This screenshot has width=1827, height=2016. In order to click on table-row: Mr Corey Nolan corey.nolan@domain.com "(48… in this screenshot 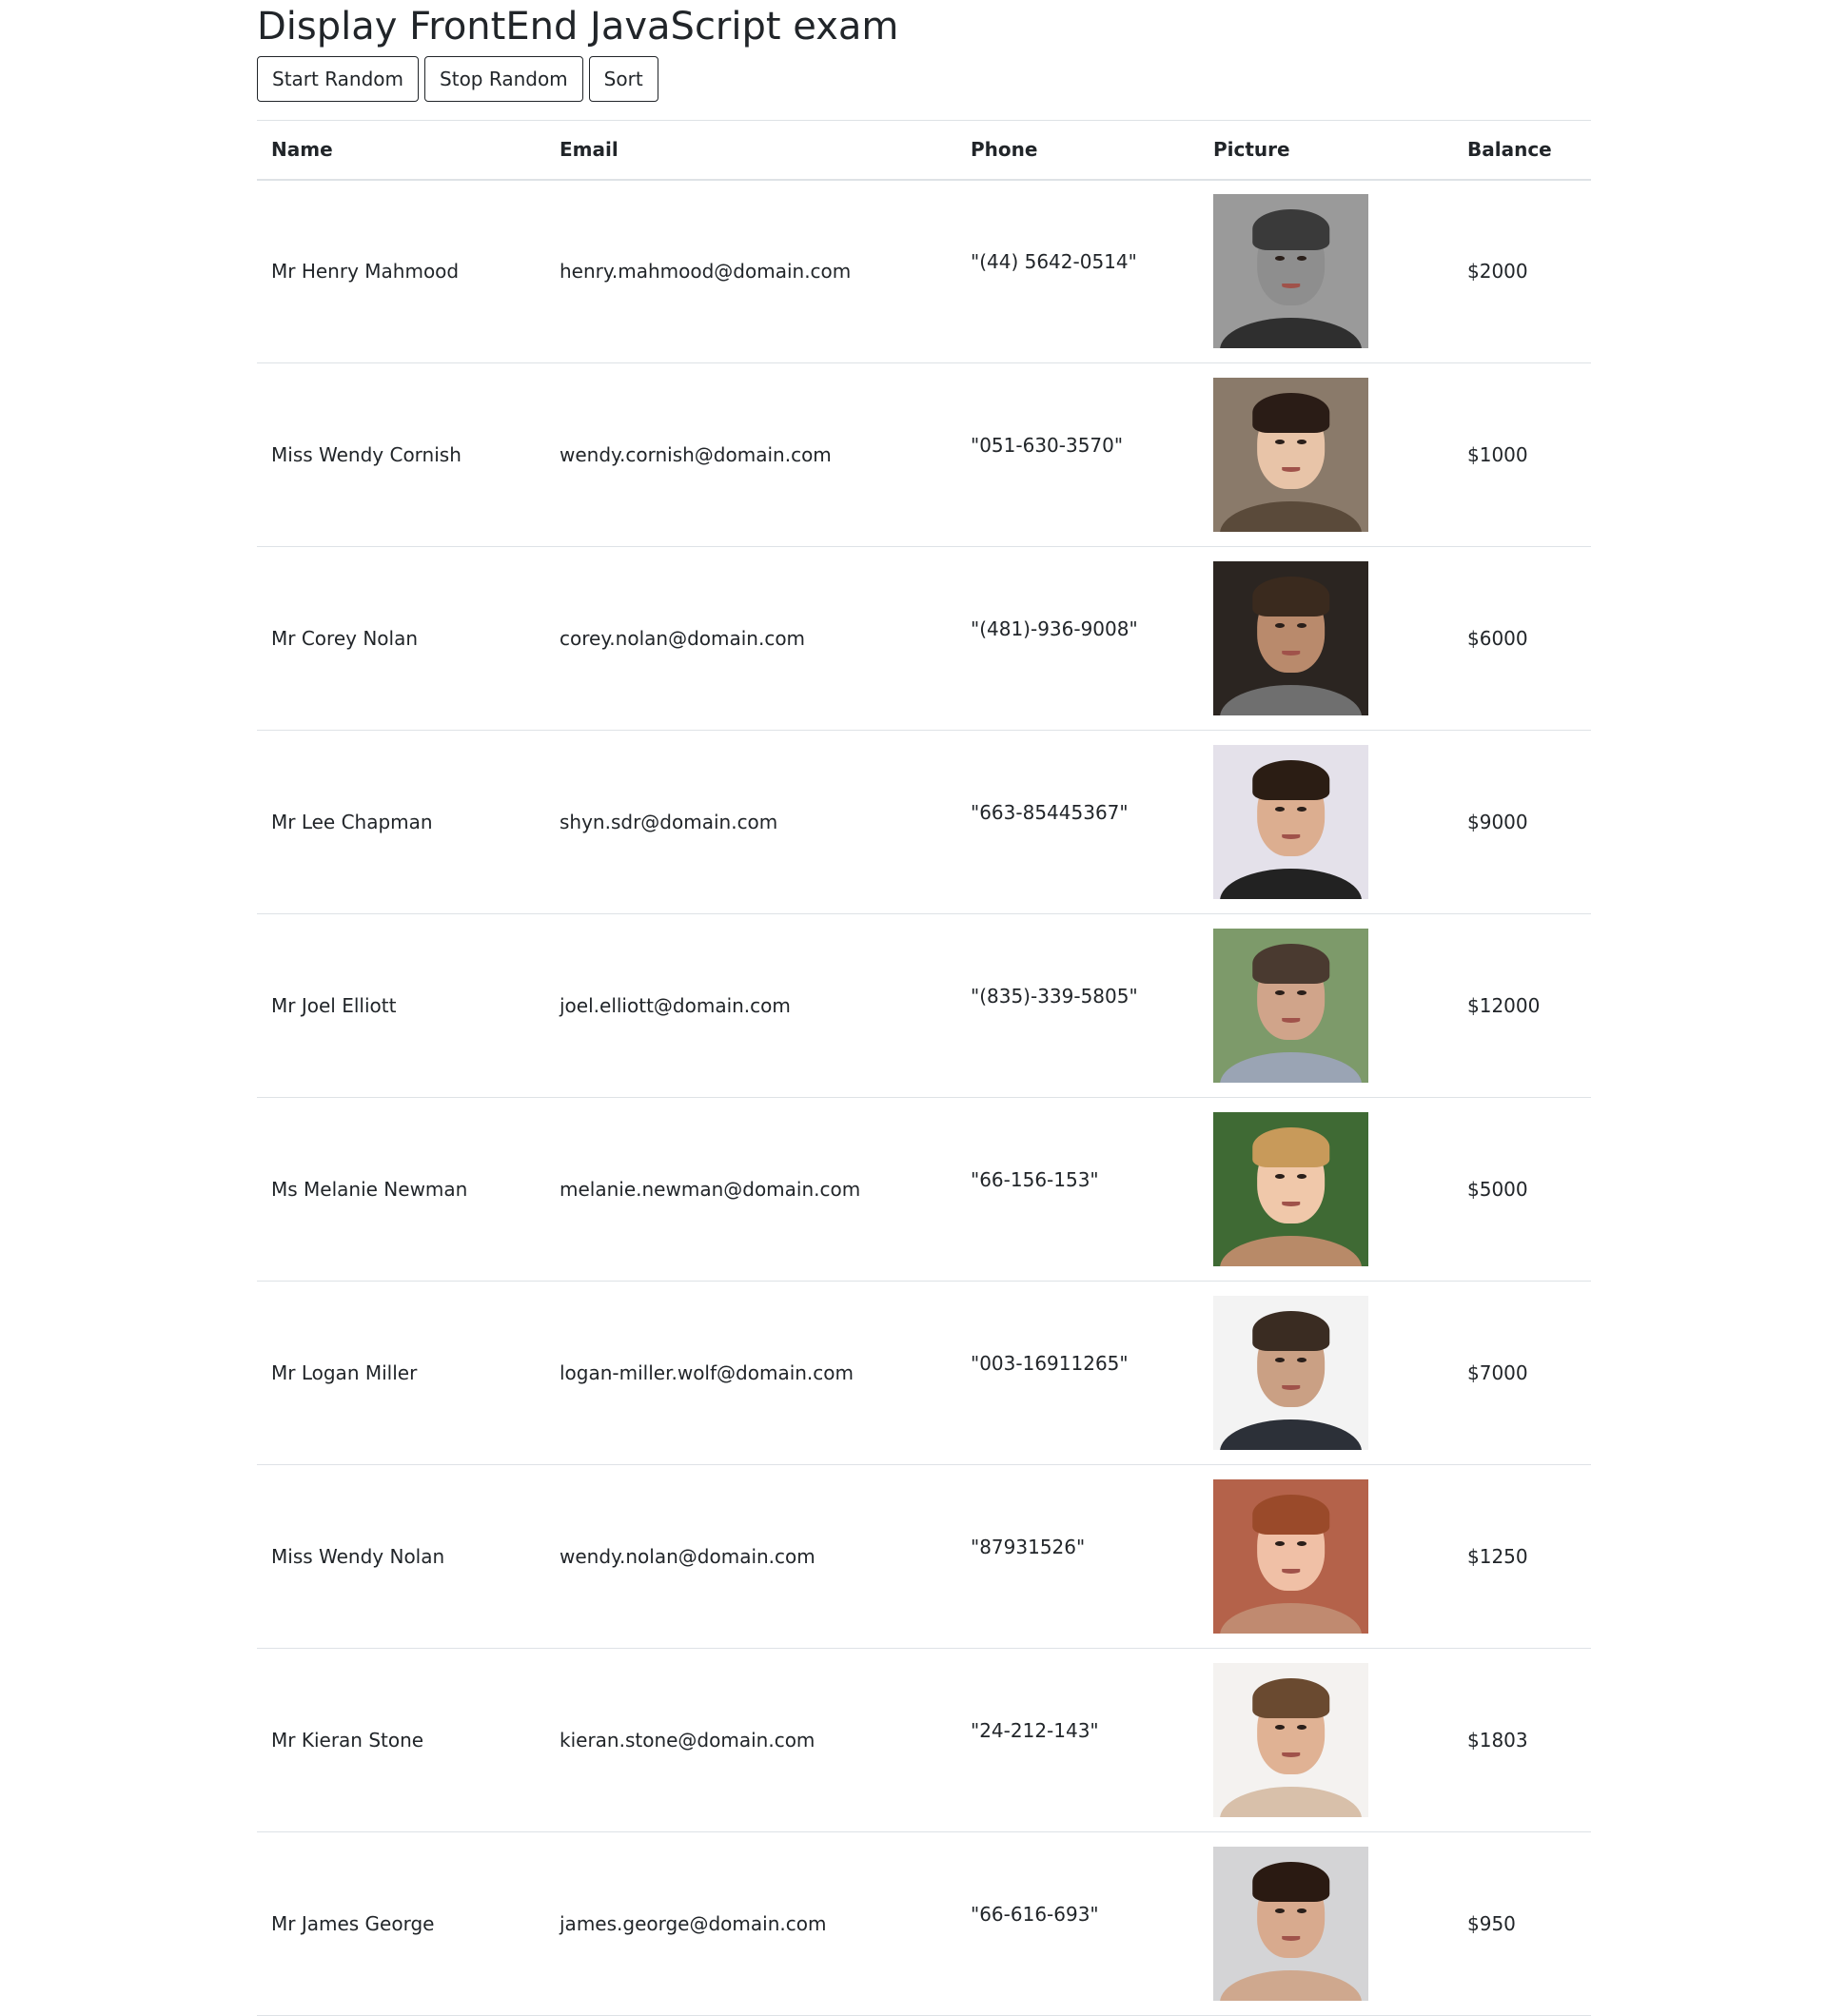, I will do `click(924, 639)`.